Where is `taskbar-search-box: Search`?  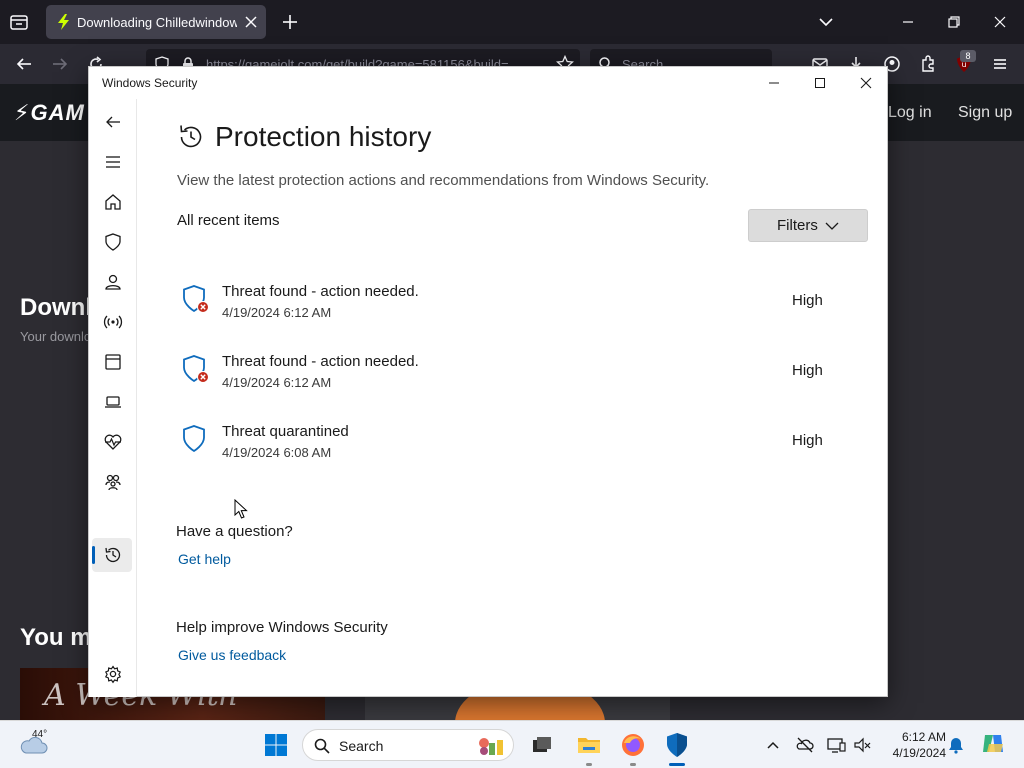
taskbar-search-box: Search is located at coordinates (408, 745).